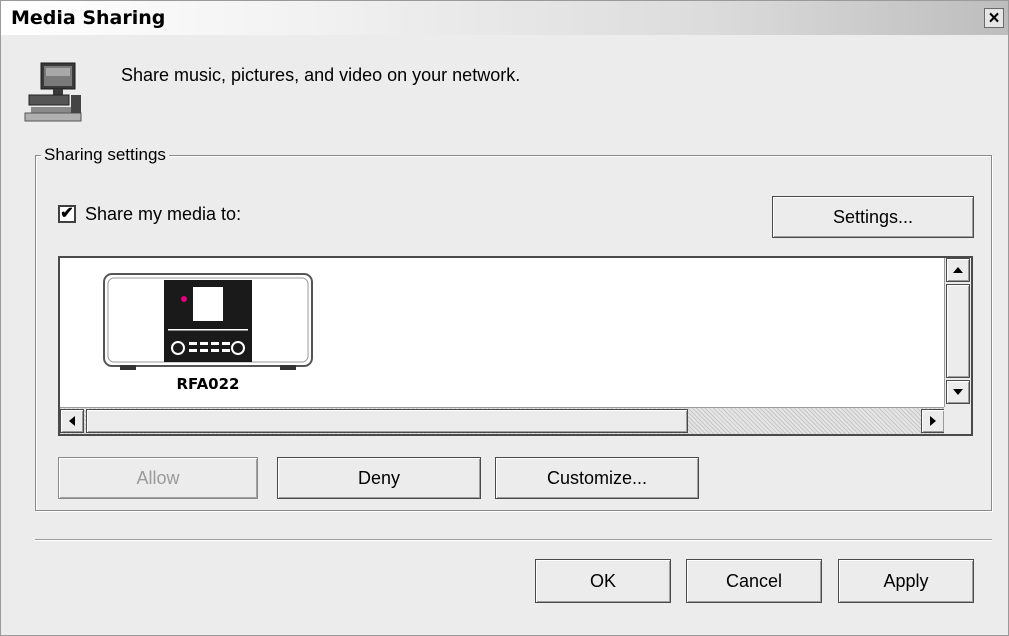  I want to click on scroll-right-button, so click(933, 421).